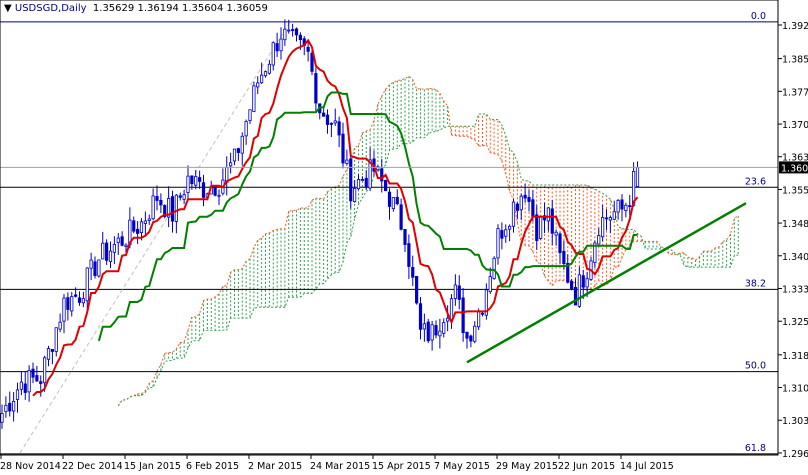 Image resolution: width=808 pixels, height=475 pixels. Describe the element at coordinates (50, 8) in the screenshot. I see `symbol-timeframe: USDSGD,Daily` at that location.